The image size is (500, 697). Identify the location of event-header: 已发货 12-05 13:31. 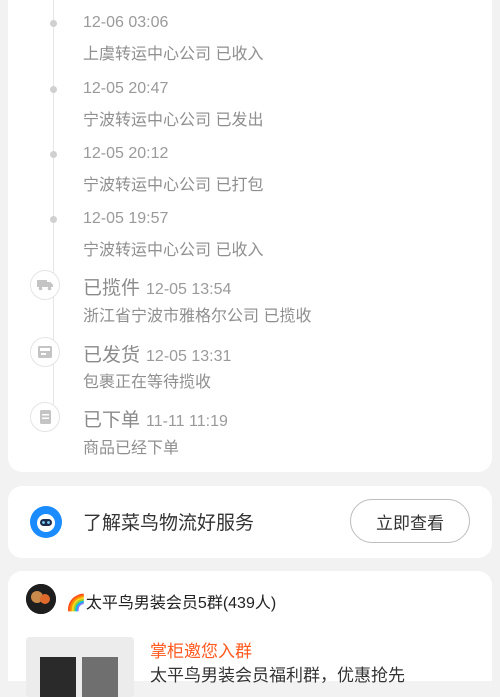
(157, 353).